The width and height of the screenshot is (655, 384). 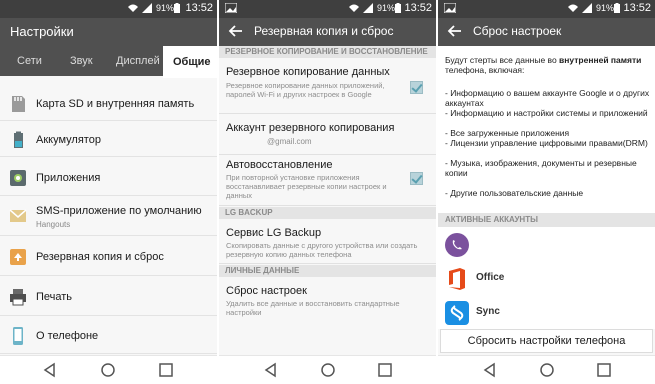 I want to click on app-bar: Сброс настроек, so click(x=546, y=32).